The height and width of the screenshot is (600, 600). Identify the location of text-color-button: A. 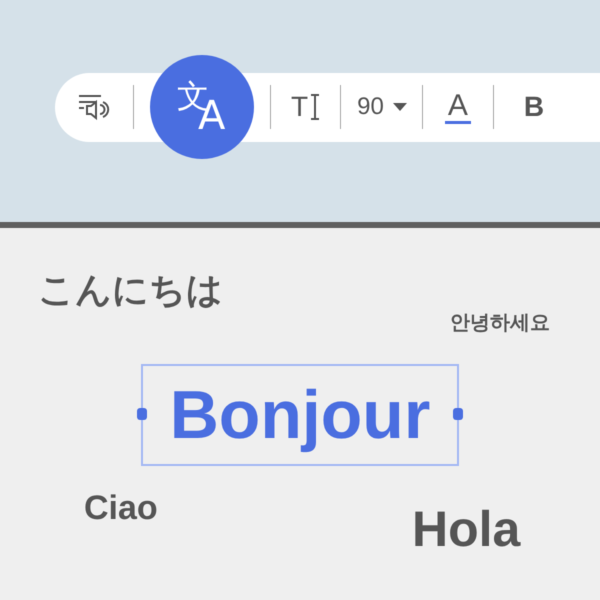
(457, 107).